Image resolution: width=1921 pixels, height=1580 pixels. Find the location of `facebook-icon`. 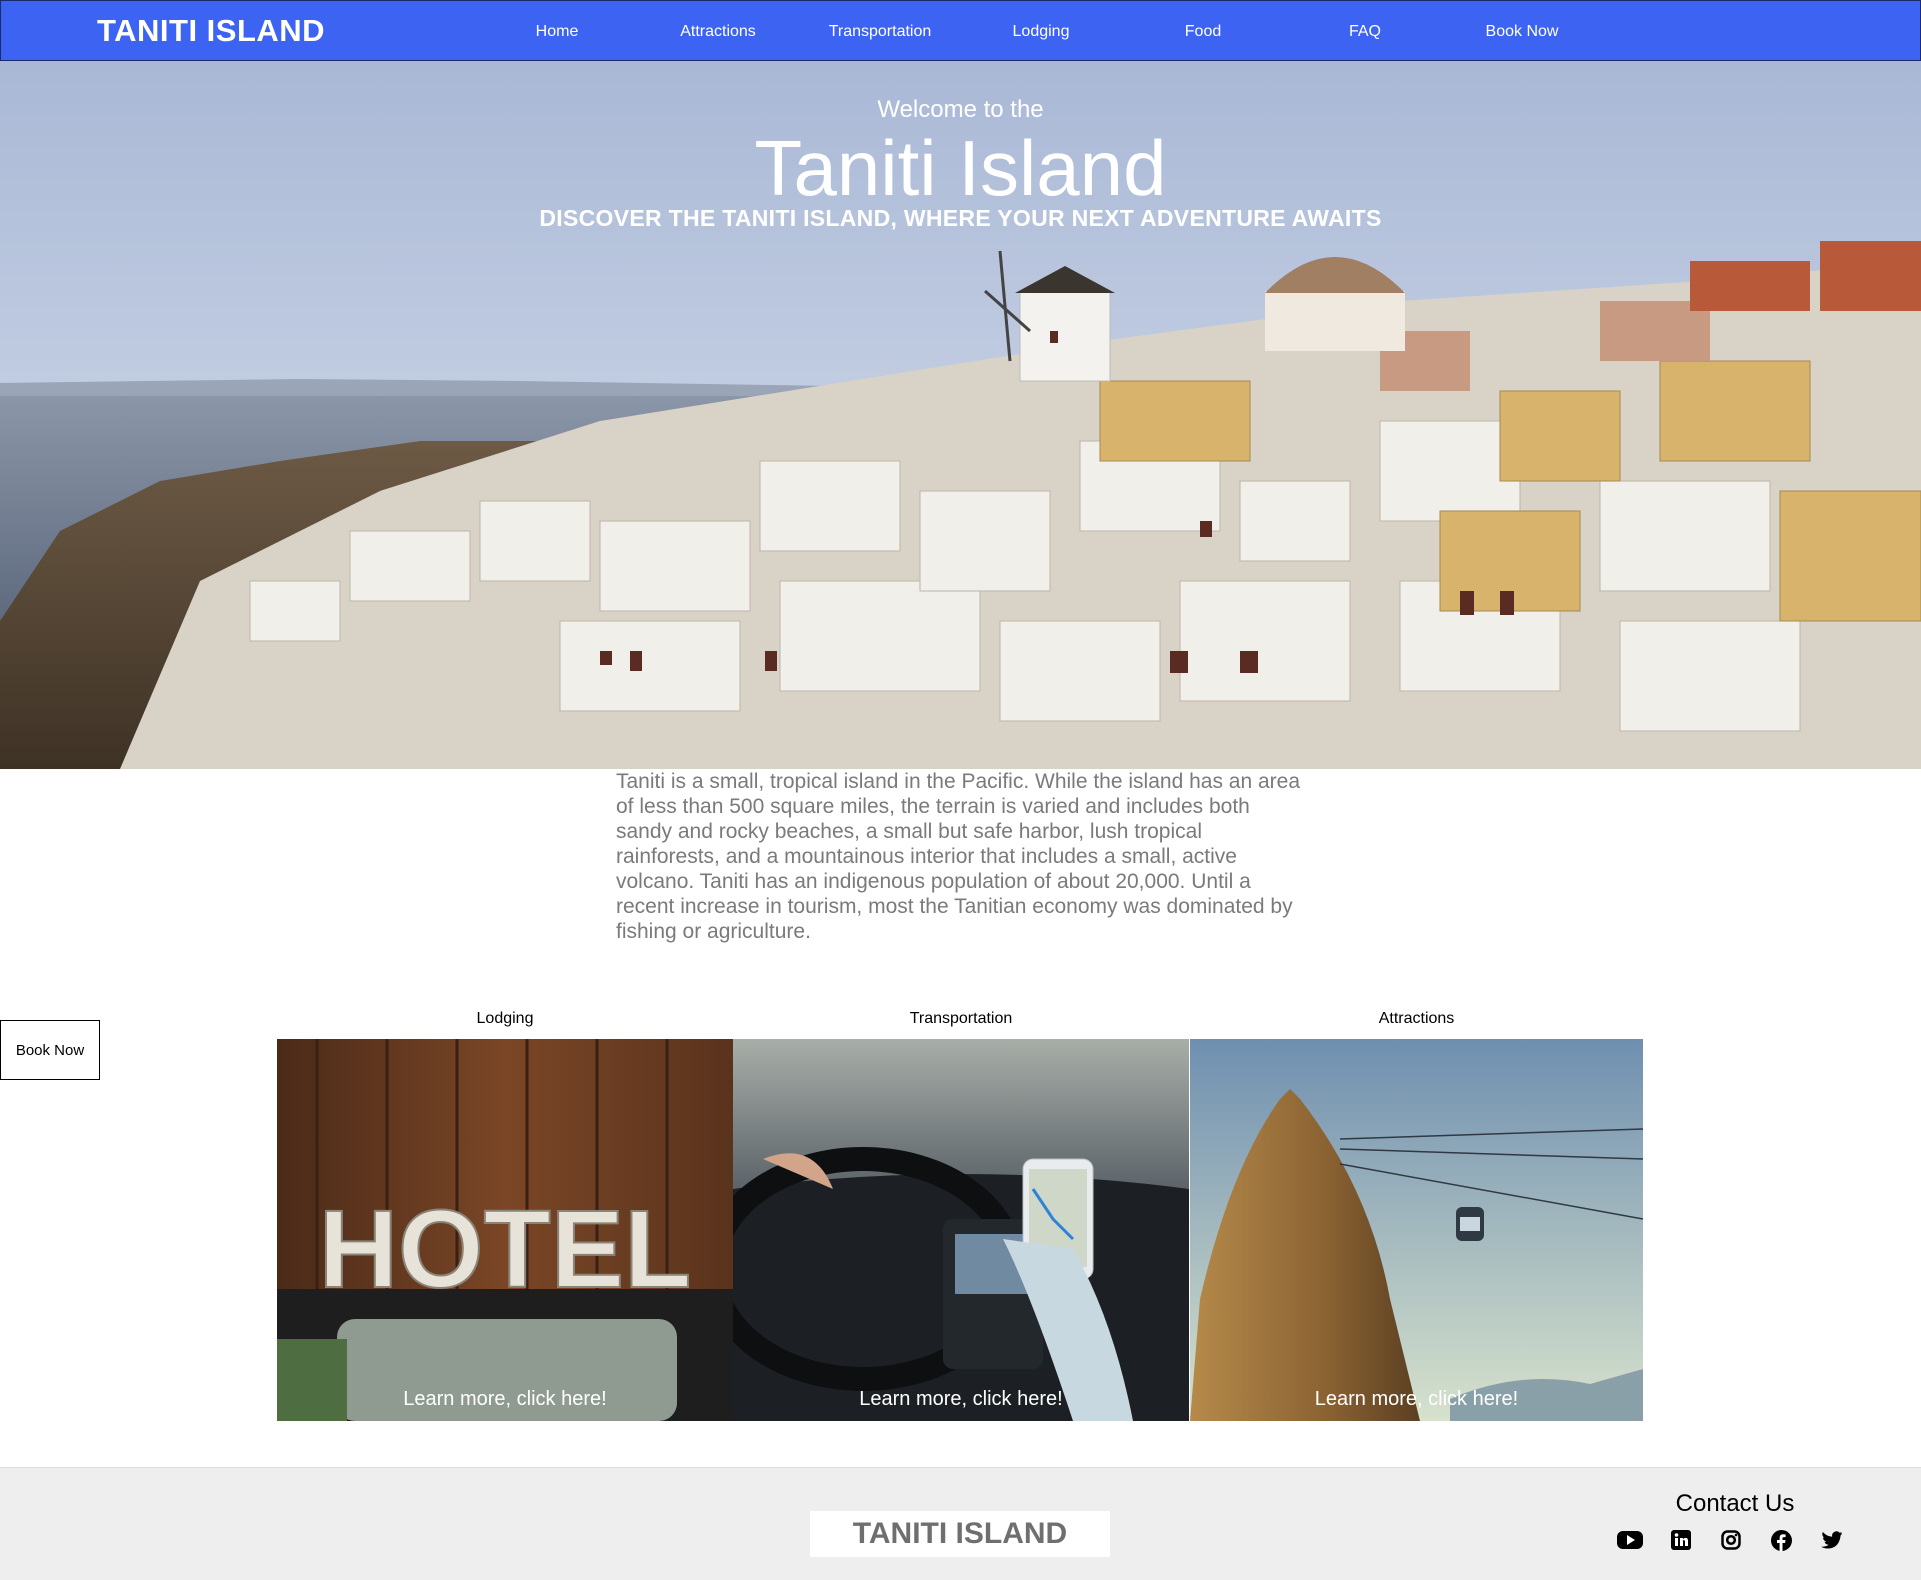

facebook-icon is located at coordinates (1781, 1540).